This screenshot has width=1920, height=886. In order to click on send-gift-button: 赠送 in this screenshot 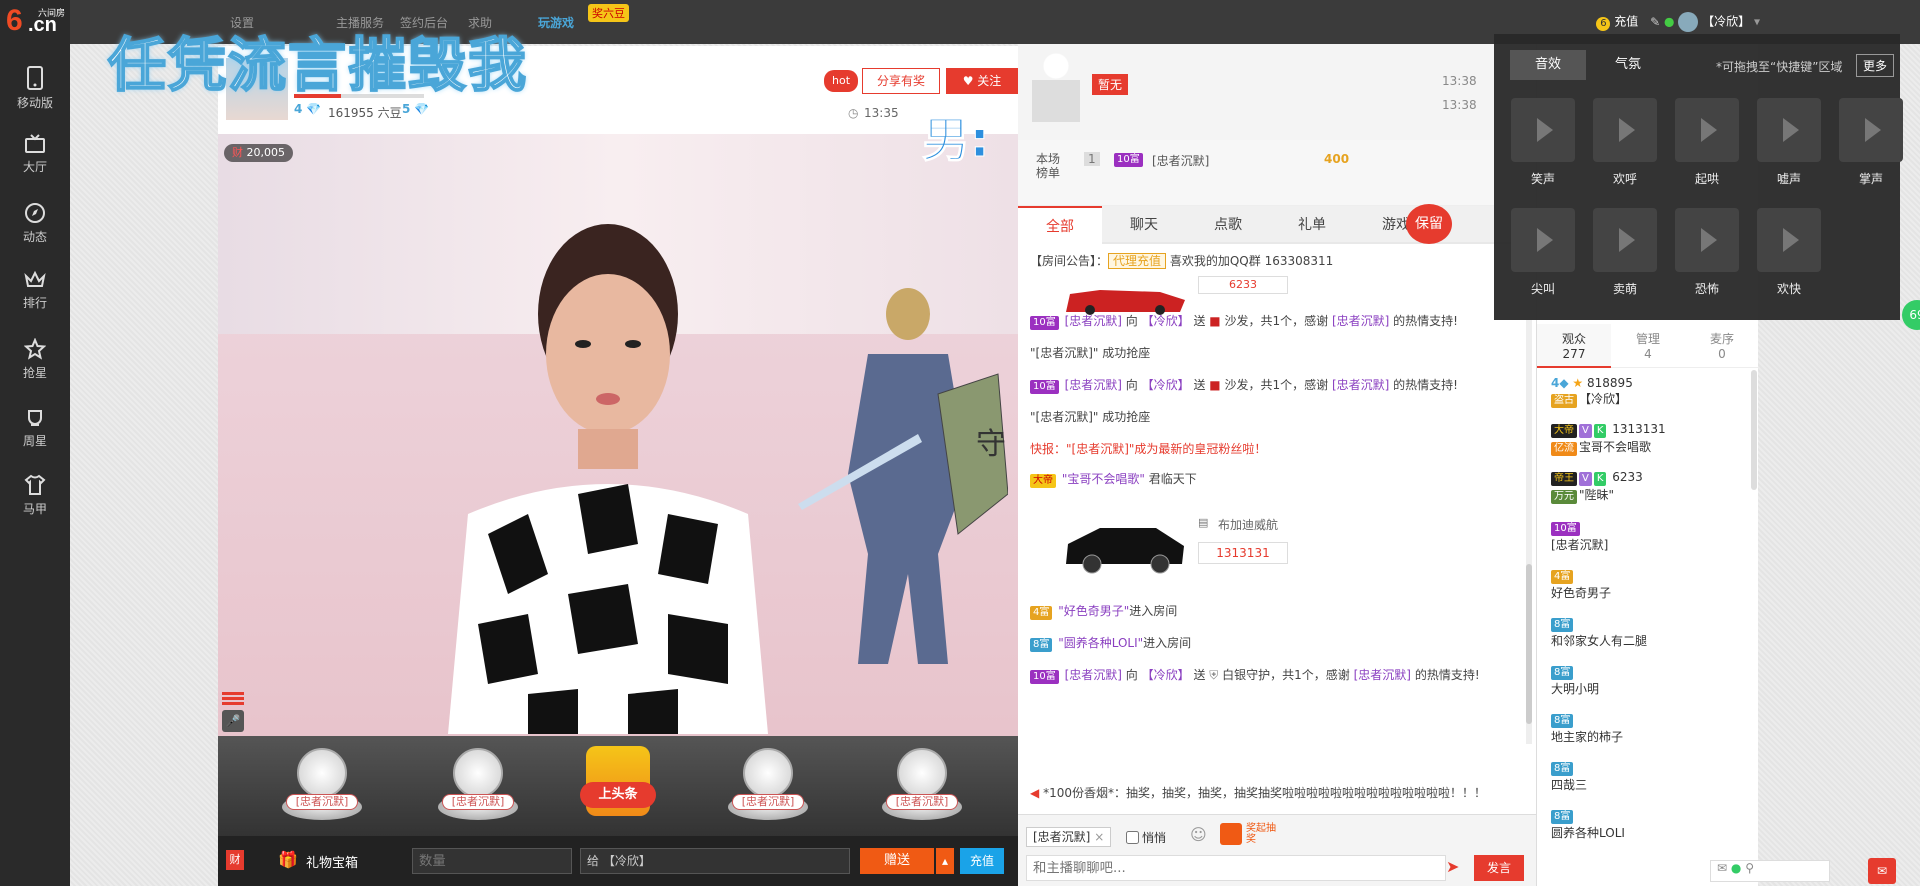, I will do `click(897, 861)`.